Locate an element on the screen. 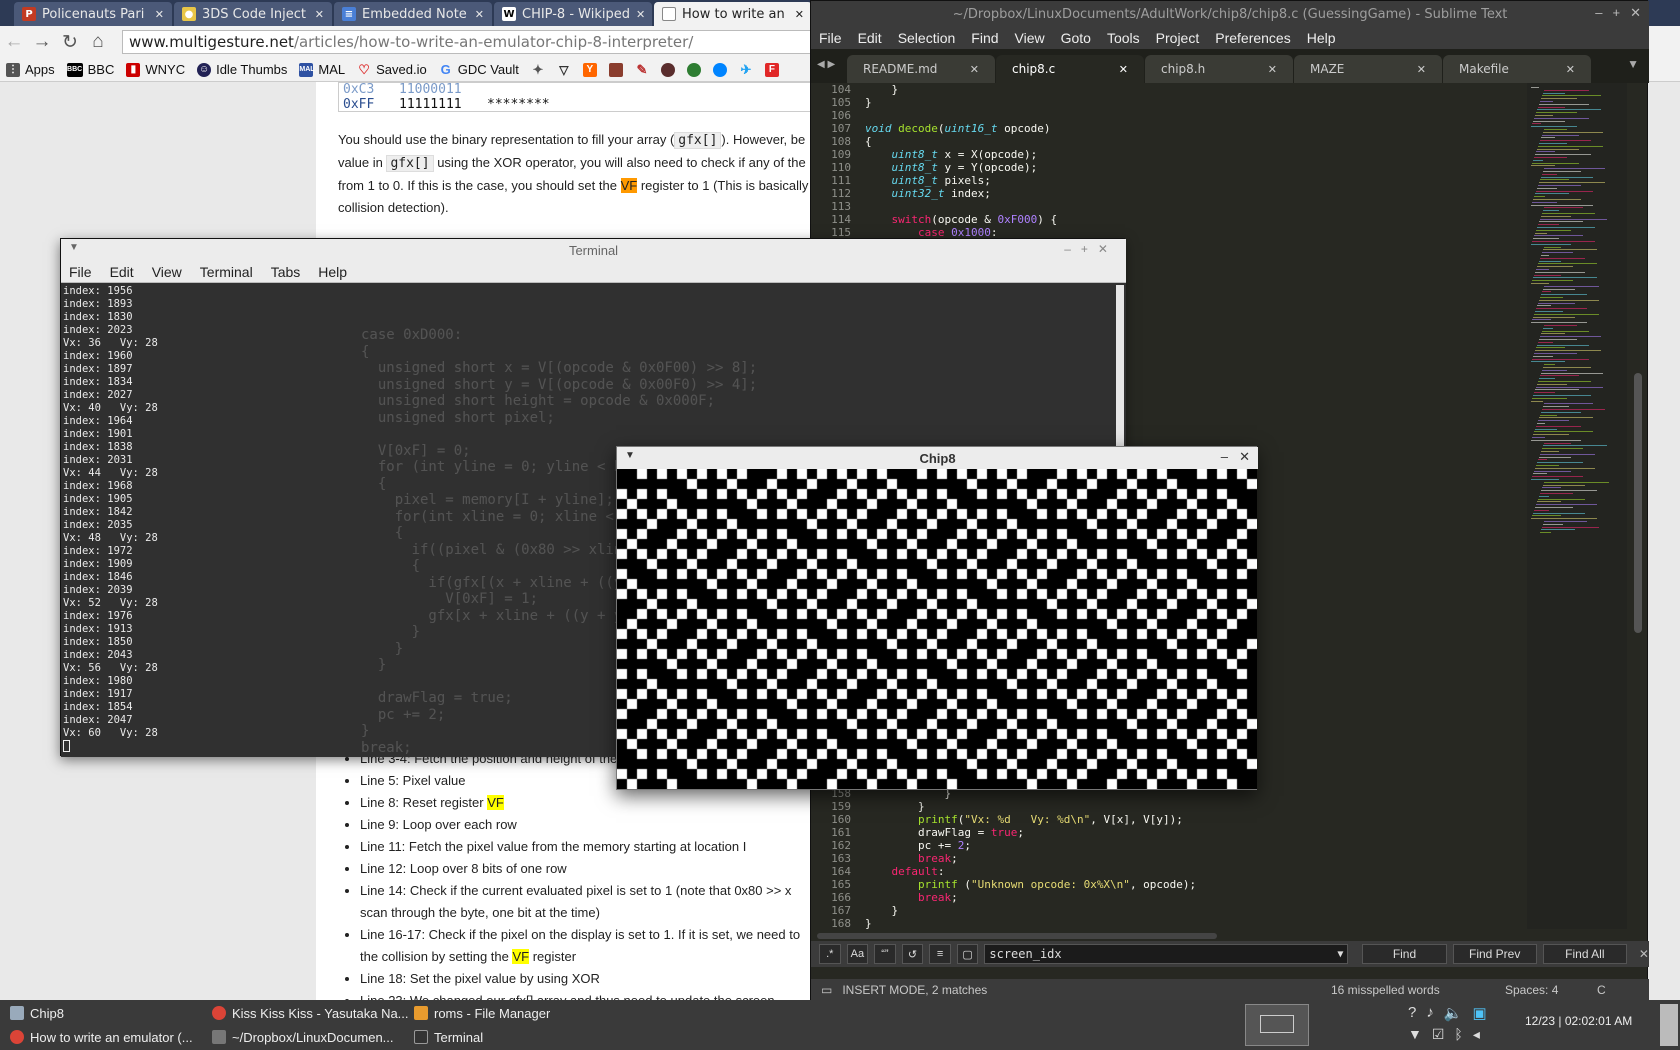 The width and height of the screenshot is (1680, 1050). browser-tab: ≡ Embedded Note ✕ is located at coordinates (413, 14).